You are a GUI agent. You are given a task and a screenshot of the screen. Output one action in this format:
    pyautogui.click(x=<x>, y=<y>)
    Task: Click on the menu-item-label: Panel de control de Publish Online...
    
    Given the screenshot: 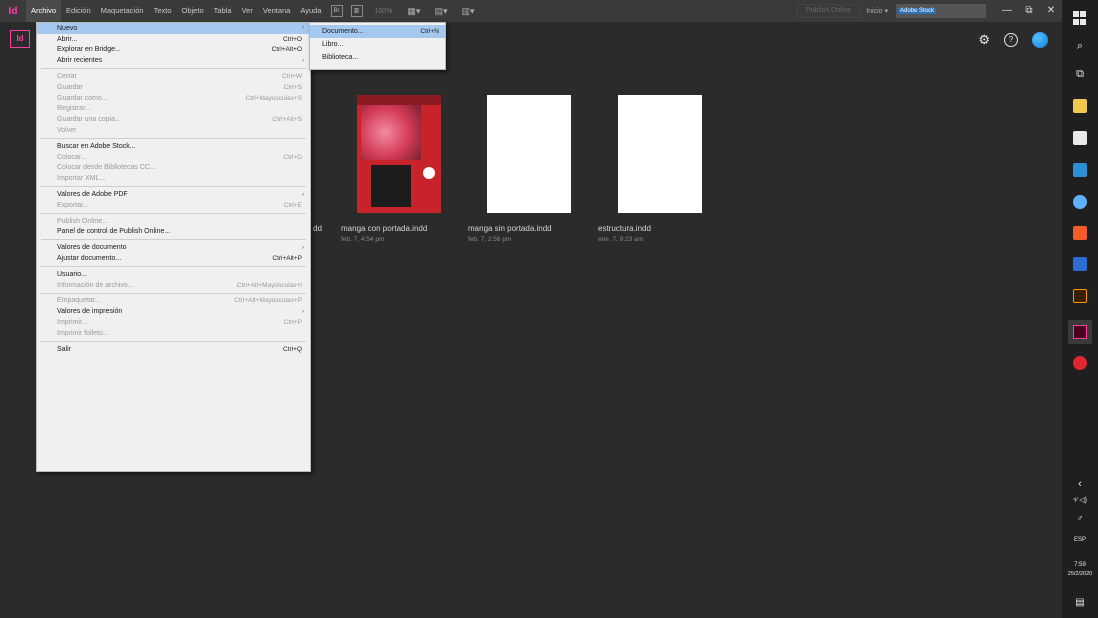 What is the action you would take?
    pyautogui.click(x=114, y=232)
    